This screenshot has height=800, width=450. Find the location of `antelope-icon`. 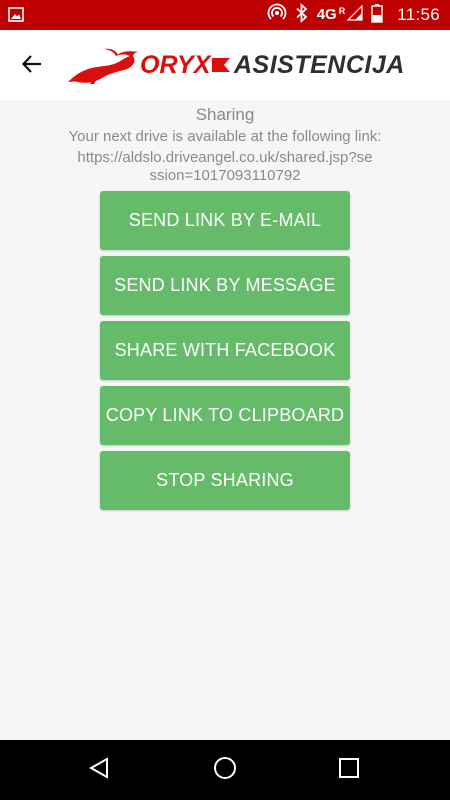

antelope-icon is located at coordinates (104, 68).